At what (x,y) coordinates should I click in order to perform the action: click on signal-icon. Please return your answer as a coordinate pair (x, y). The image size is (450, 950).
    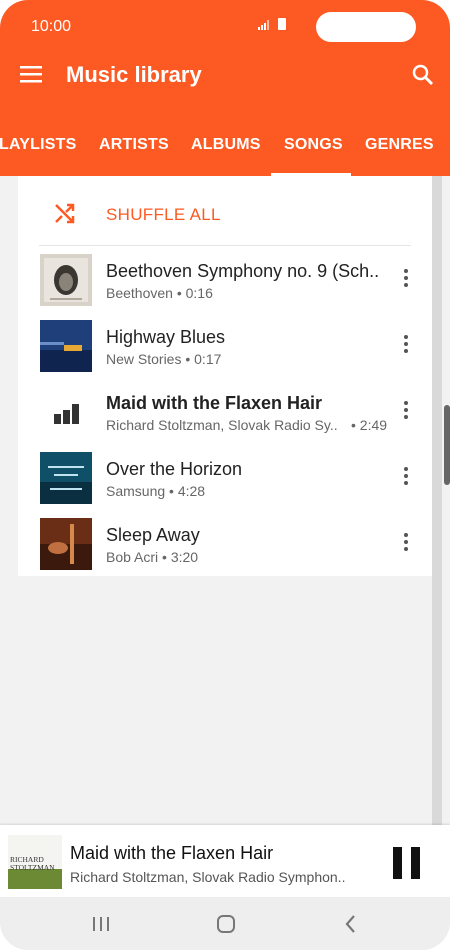
    Looking at the image, I should click on (263, 25).